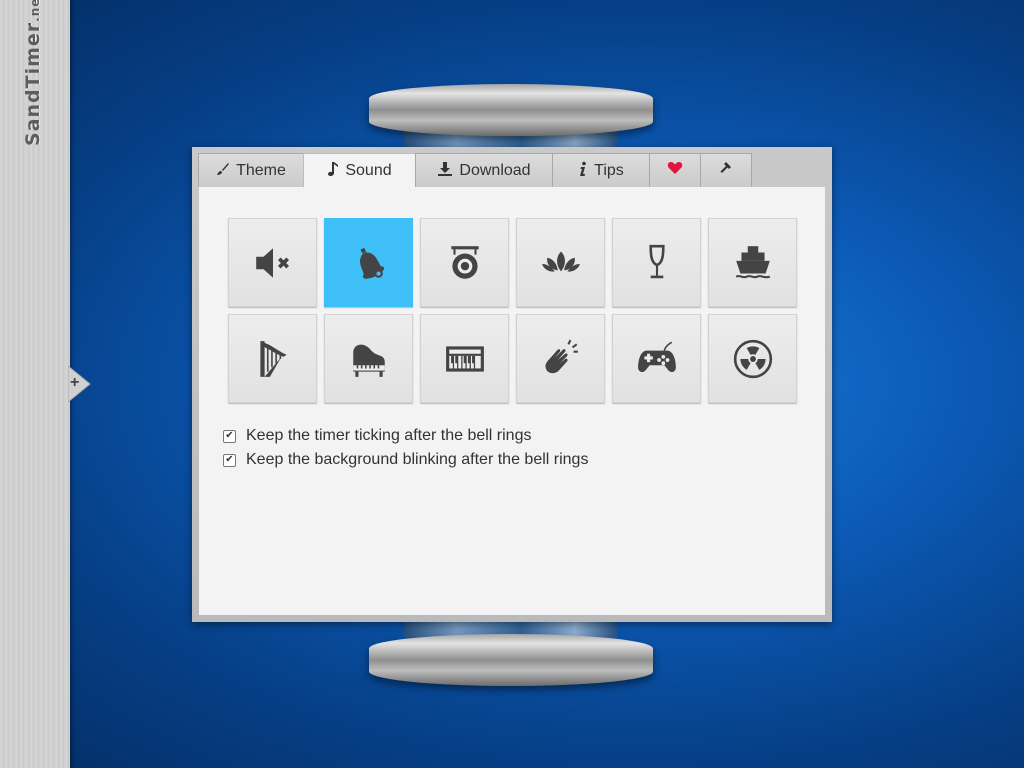  I want to click on sound-option-piano, so click(368, 358).